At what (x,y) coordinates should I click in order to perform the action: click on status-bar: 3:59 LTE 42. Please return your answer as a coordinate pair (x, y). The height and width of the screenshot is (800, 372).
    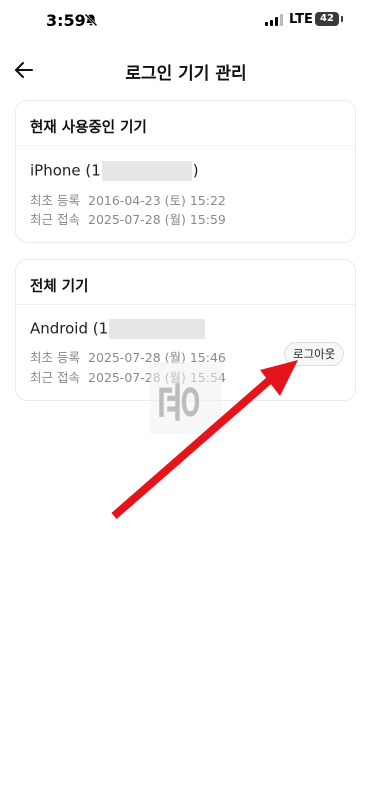
    Looking at the image, I should click on (186, 22).